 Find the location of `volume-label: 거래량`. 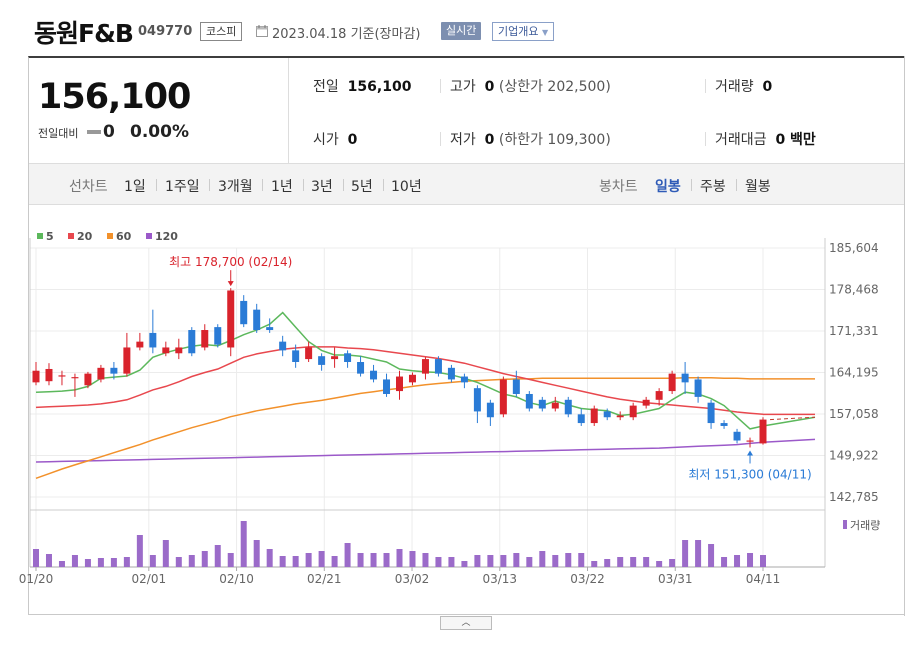

volume-label: 거래량 is located at coordinates (865, 525).